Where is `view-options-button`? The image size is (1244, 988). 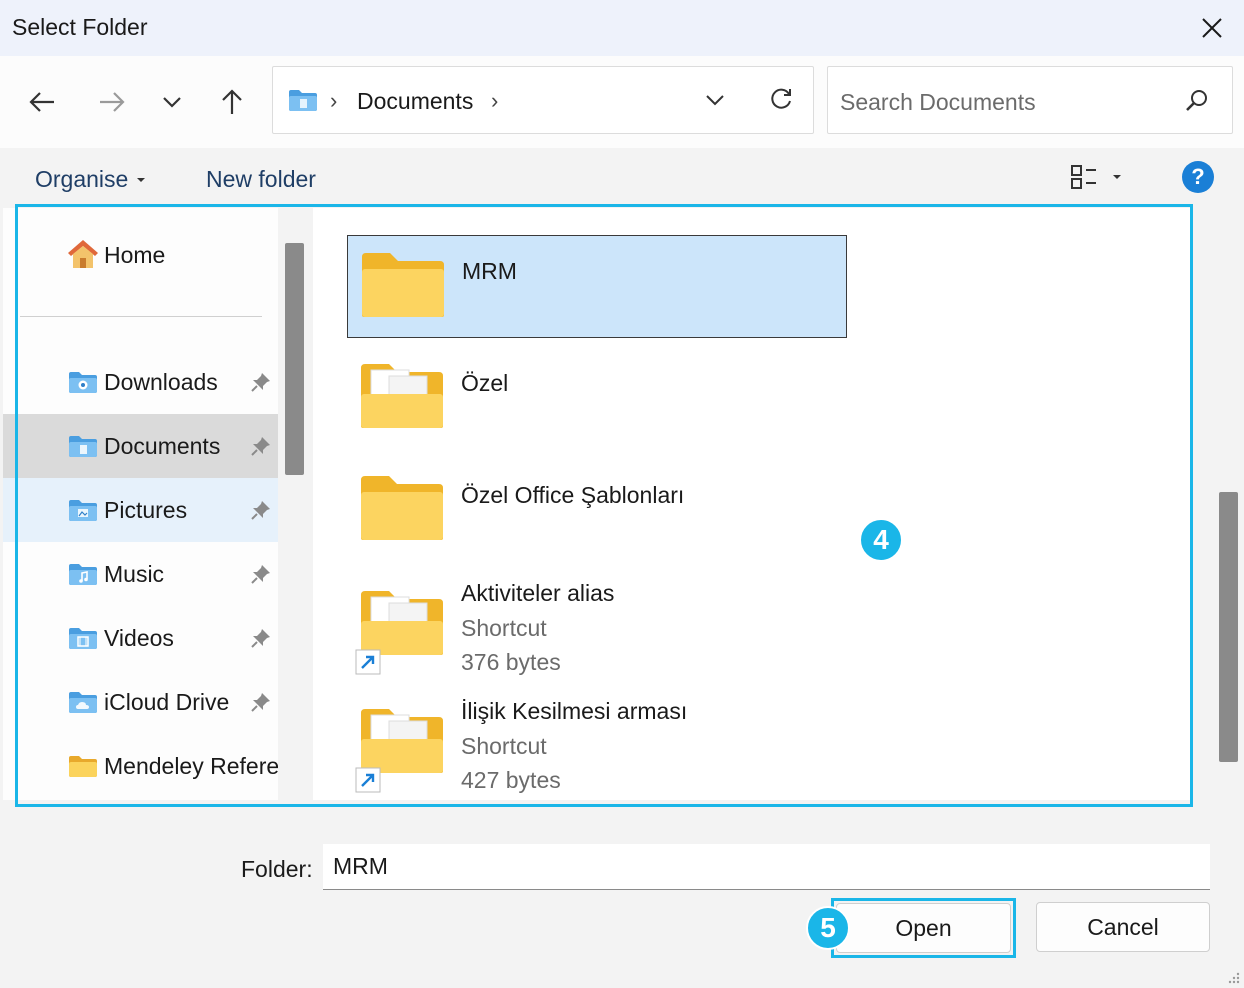 view-options-button is located at coordinates (1103, 177).